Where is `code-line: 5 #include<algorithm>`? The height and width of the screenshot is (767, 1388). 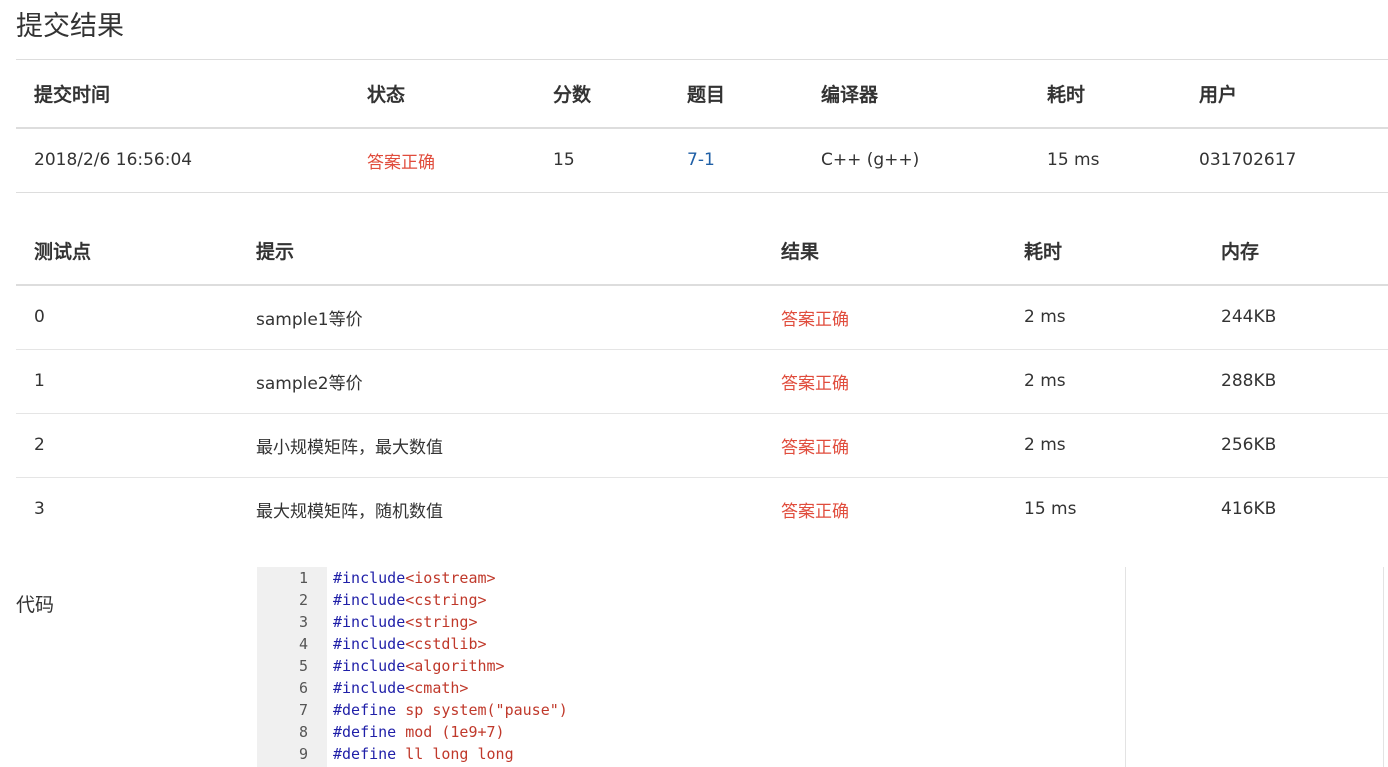 code-line: 5 #include<algorithm> is located at coordinates (691, 666).